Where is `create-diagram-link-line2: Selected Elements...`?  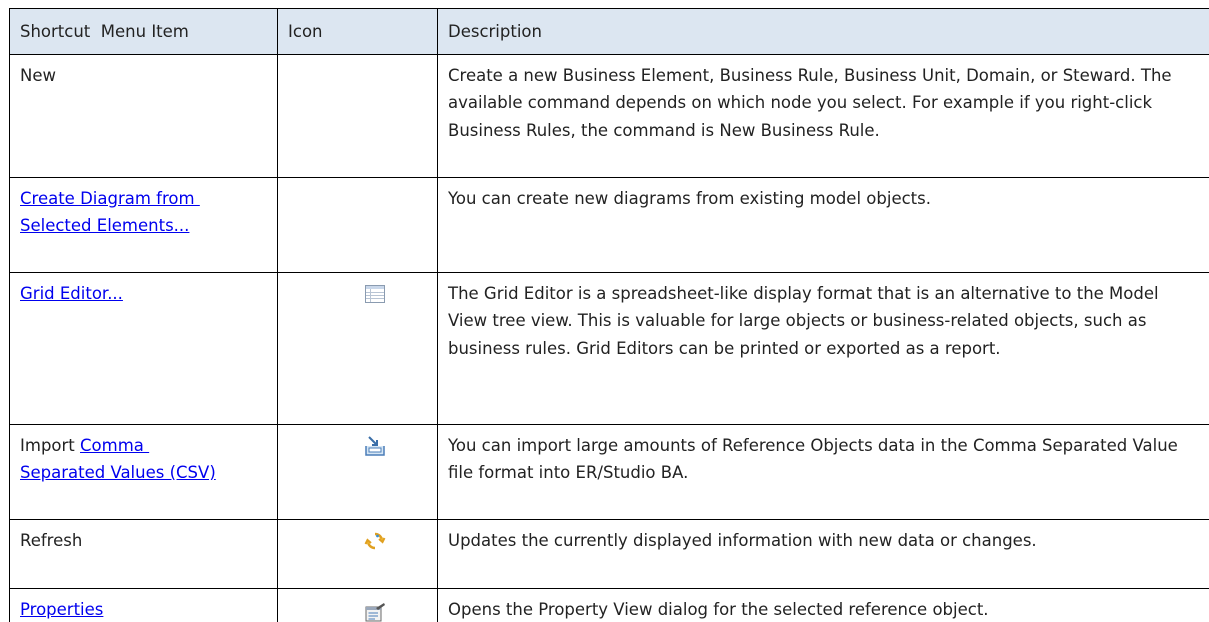 create-diagram-link-line2: Selected Elements... is located at coordinates (105, 225).